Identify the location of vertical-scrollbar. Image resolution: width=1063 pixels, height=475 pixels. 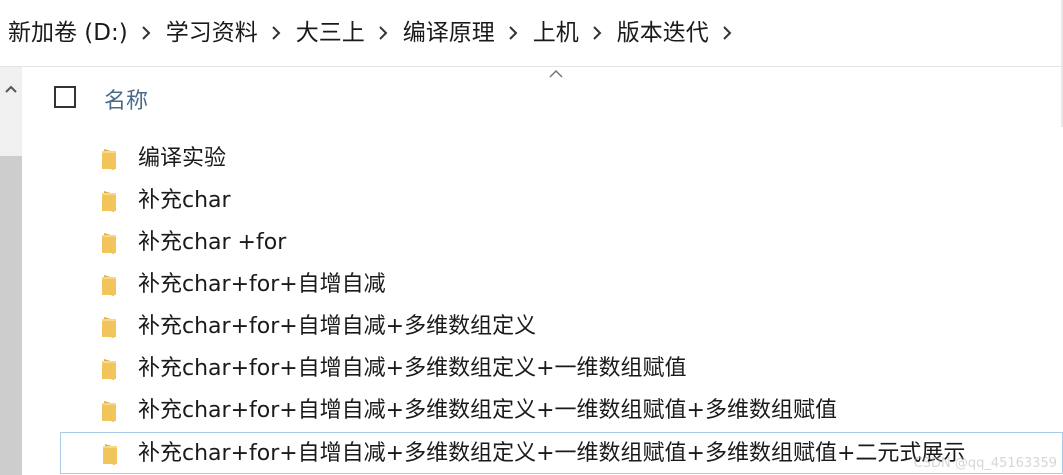
(11, 271).